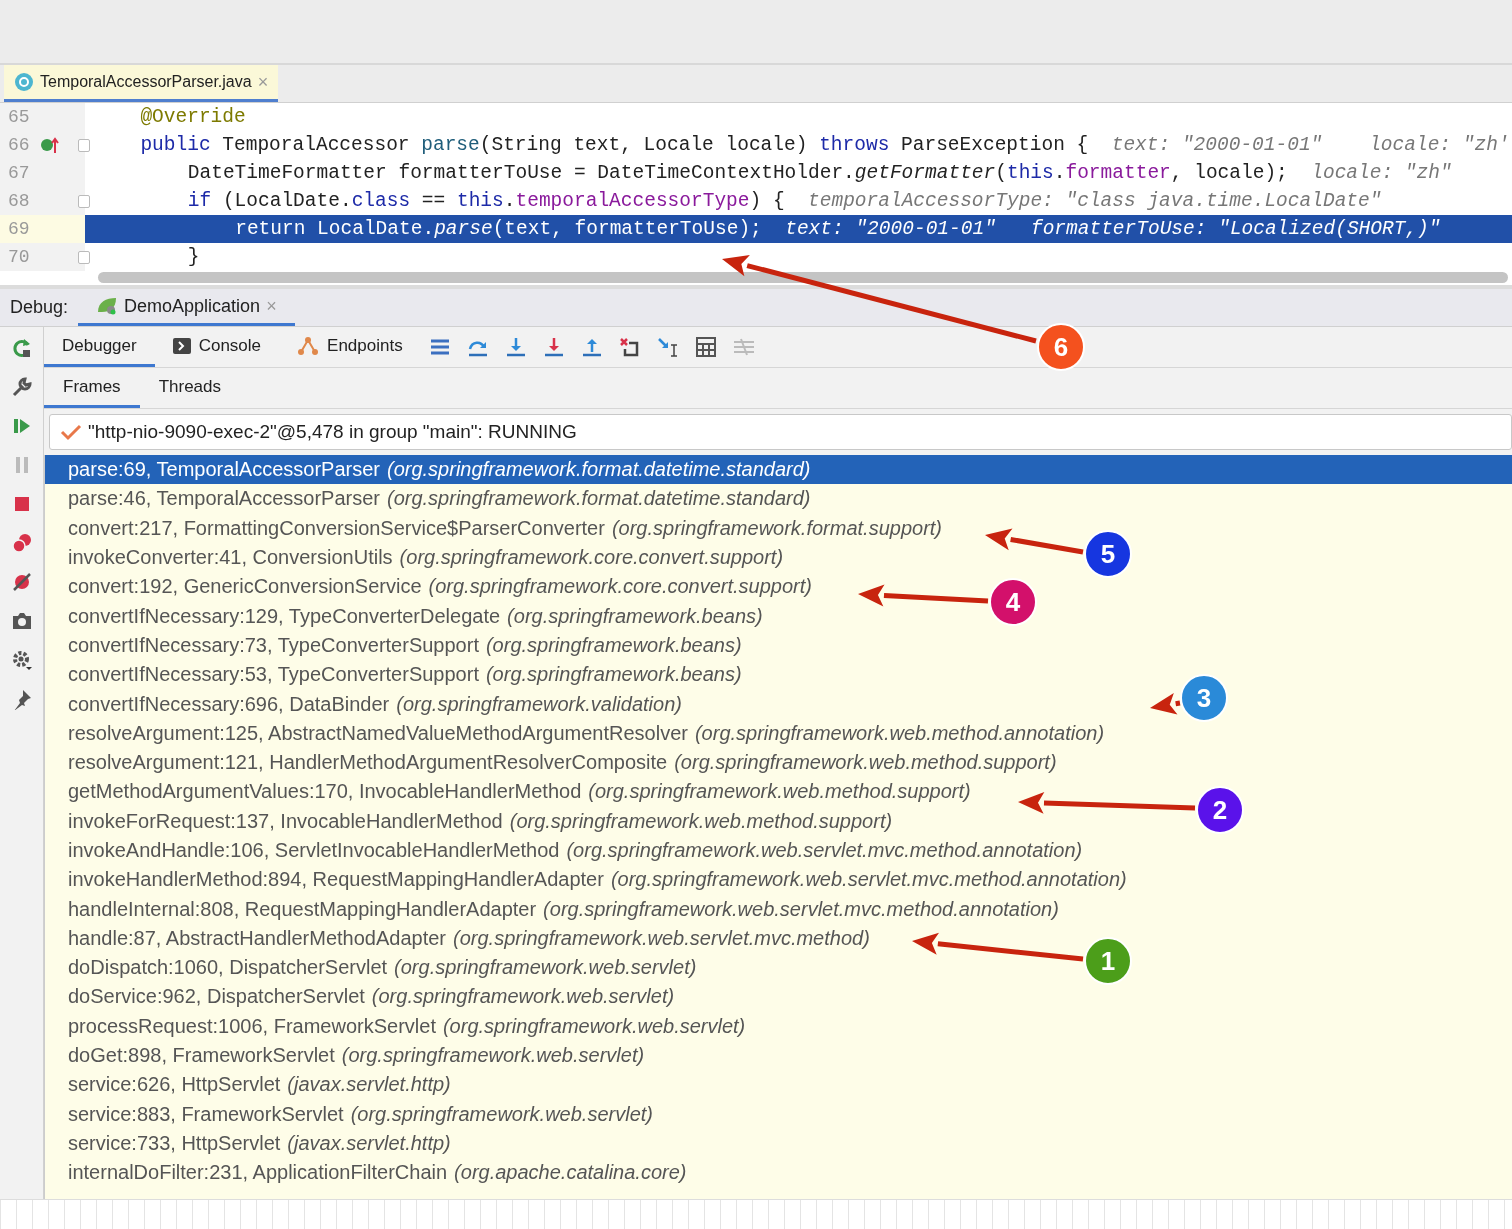 The width and height of the screenshot is (1512, 1229). What do you see at coordinates (597, 880) in the screenshot?
I see `stack-frame: invokeHandlerMethod:894, RequestMappingHandlerAdapter (org.springframework.web.servlet.mvc.method.annotation)` at bounding box center [597, 880].